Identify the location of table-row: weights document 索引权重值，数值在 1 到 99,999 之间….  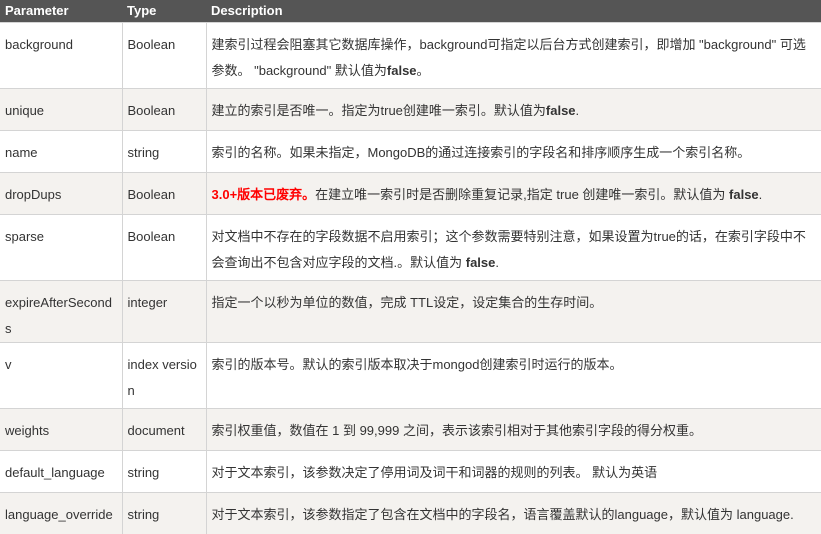
(410, 430).